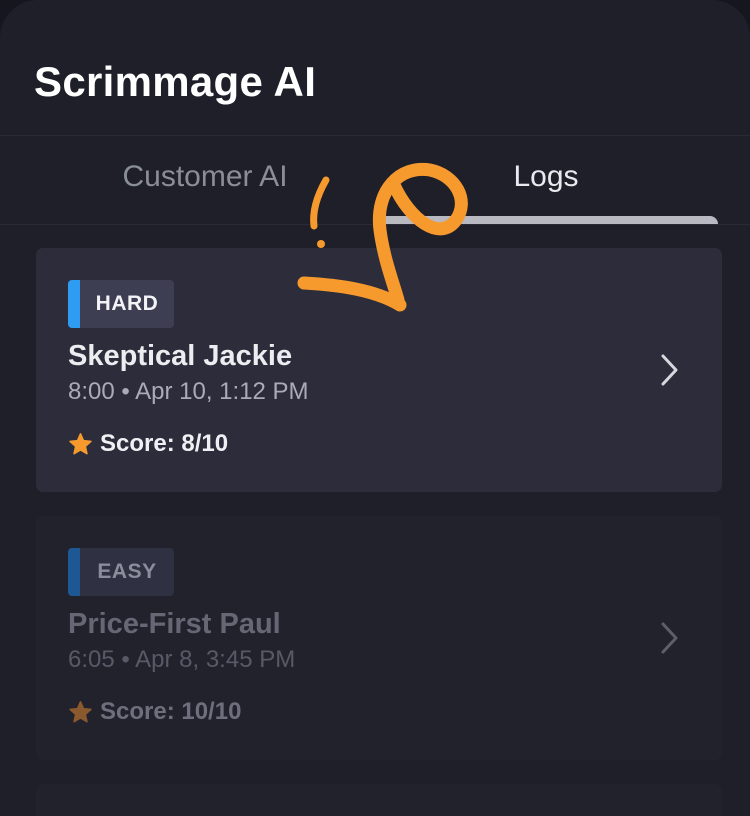 This screenshot has height=816, width=750. I want to click on score-row: Score: 10/10, so click(154, 712).